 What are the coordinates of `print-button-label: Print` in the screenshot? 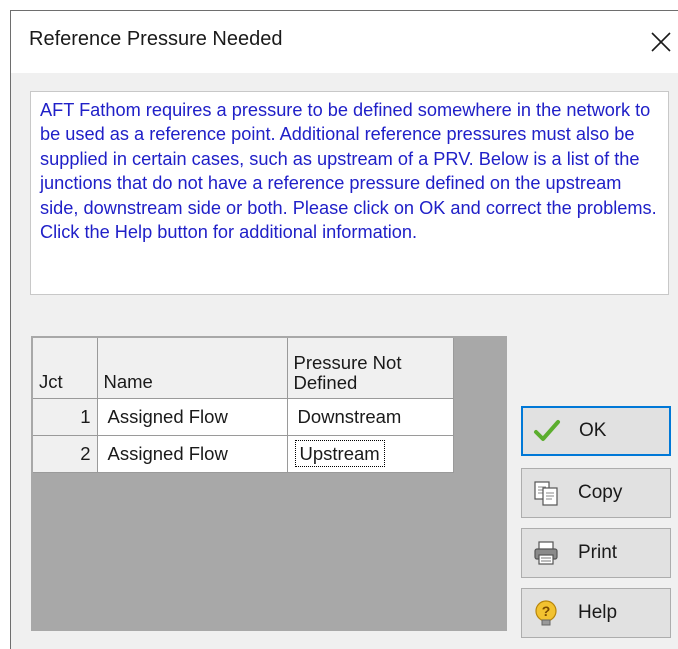 It's located at (598, 552).